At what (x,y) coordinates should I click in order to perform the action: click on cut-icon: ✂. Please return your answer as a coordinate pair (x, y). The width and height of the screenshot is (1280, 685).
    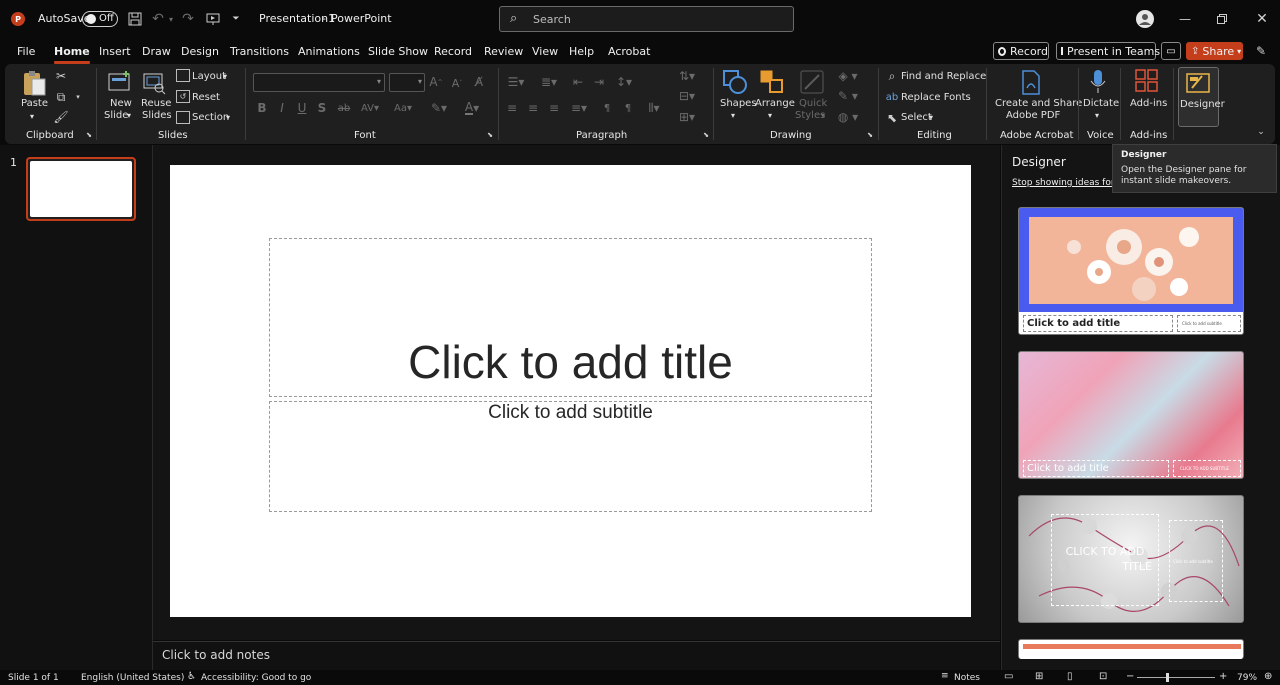
    Looking at the image, I should click on (61, 76).